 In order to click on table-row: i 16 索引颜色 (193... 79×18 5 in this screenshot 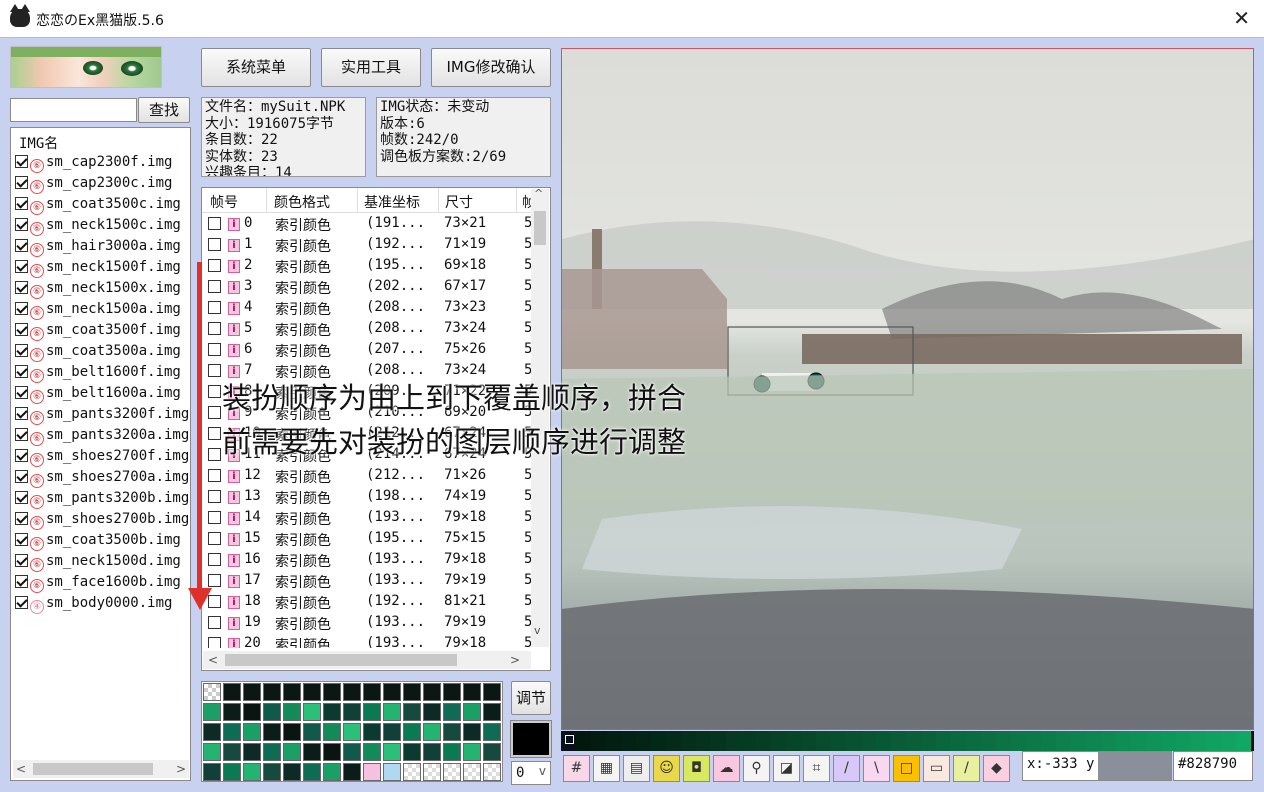, I will do `click(367, 560)`.